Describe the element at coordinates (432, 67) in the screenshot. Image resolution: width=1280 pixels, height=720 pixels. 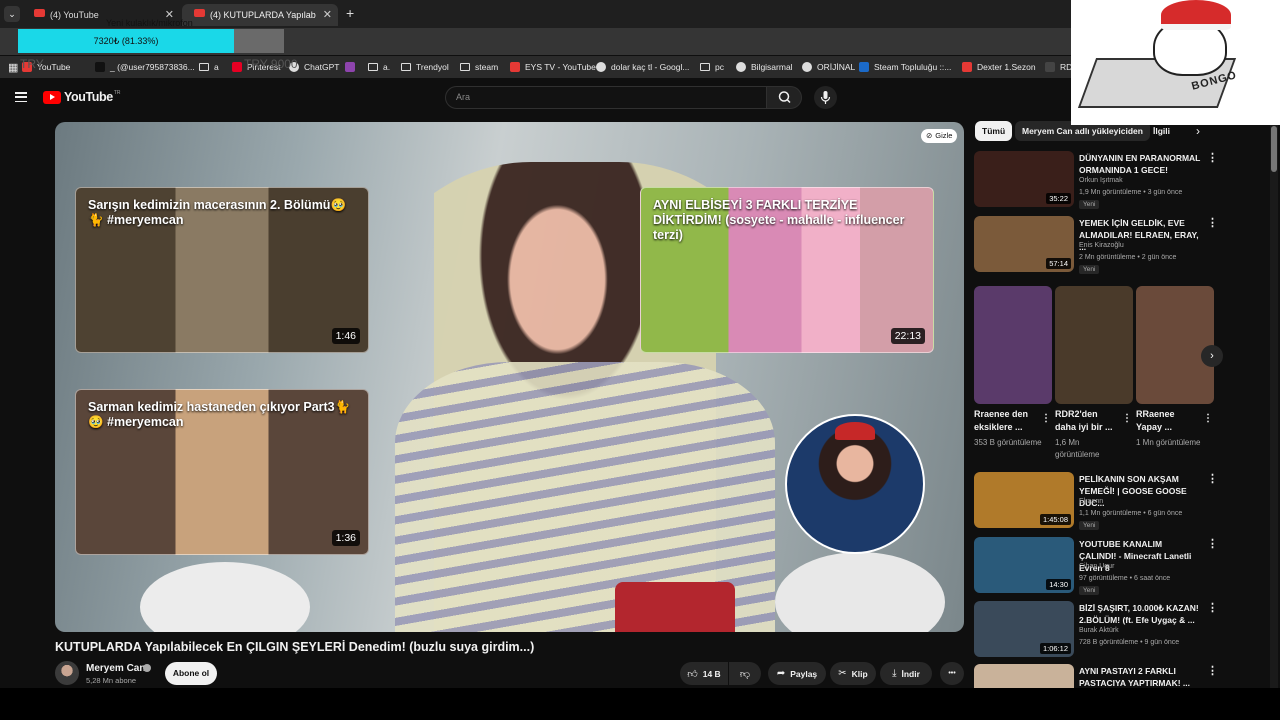
I see `bookmark-label: Trendyol` at that location.